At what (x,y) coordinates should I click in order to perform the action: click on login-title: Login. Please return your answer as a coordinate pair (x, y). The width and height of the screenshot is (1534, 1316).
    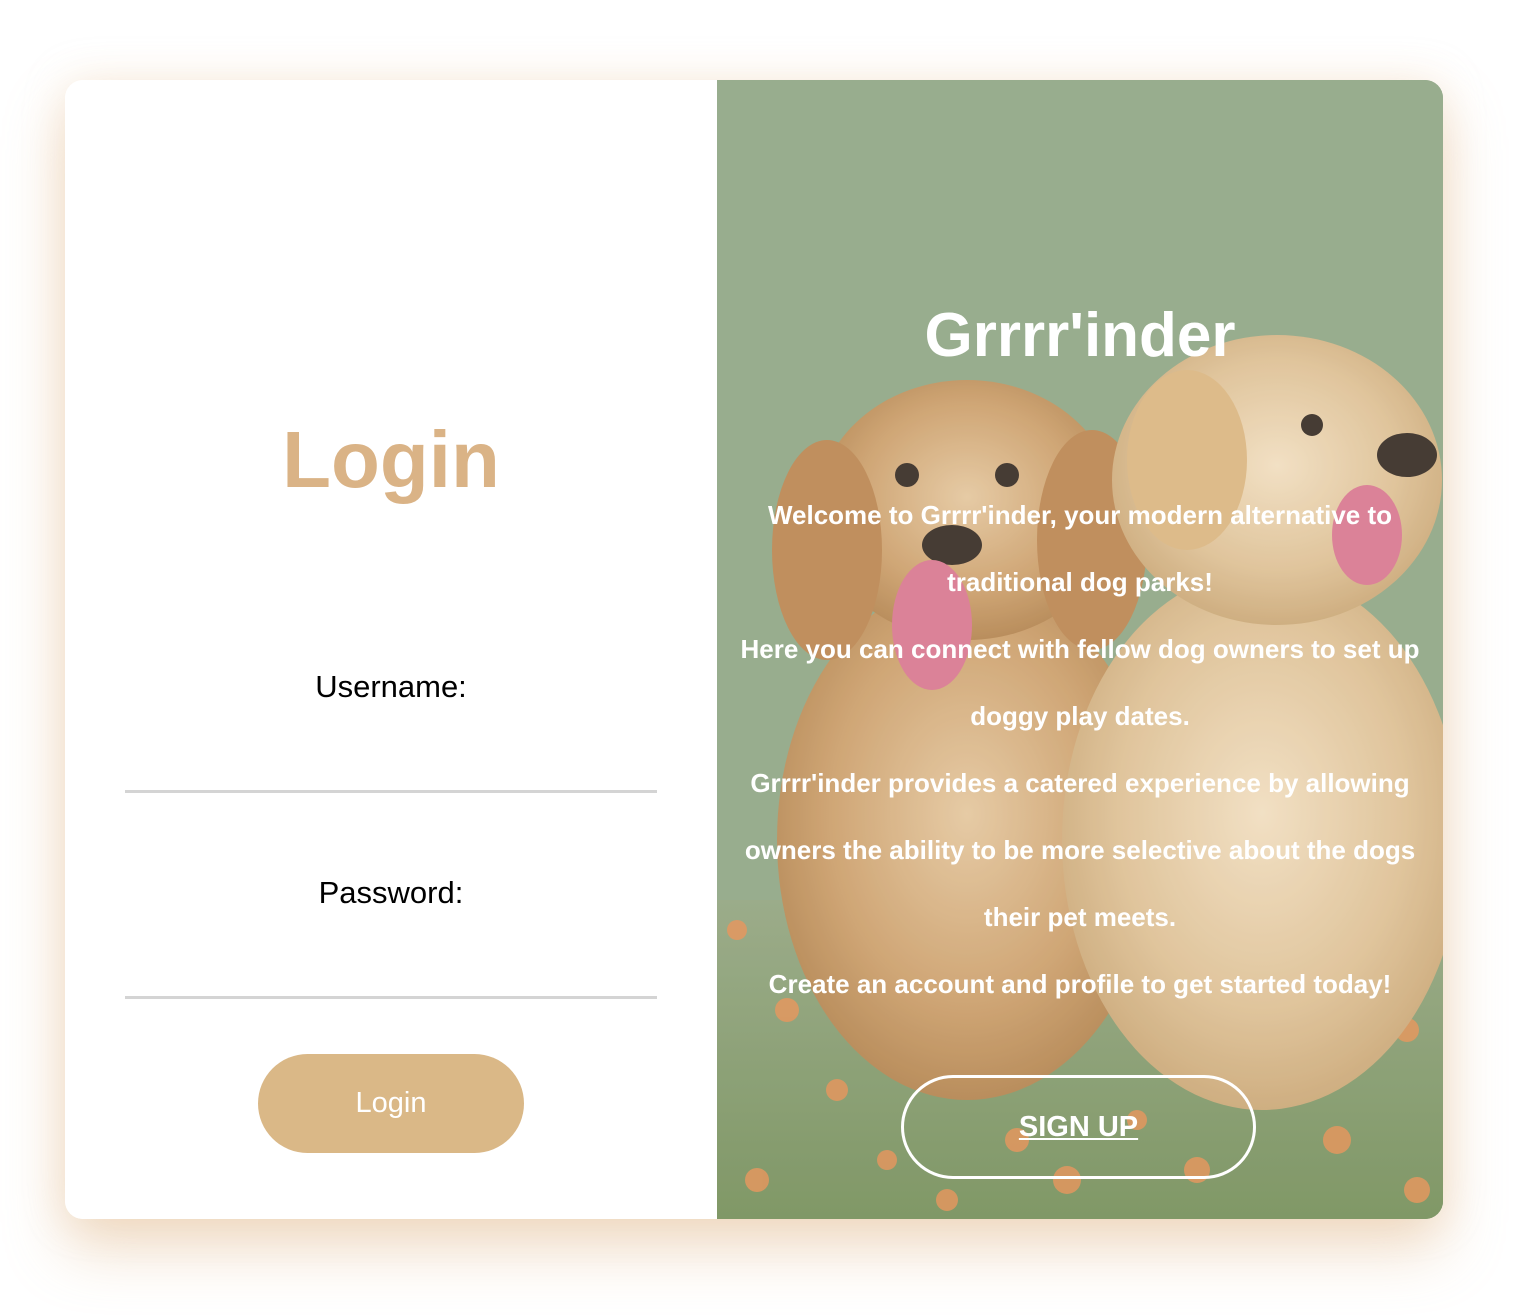
    Looking at the image, I should click on (391, 459).